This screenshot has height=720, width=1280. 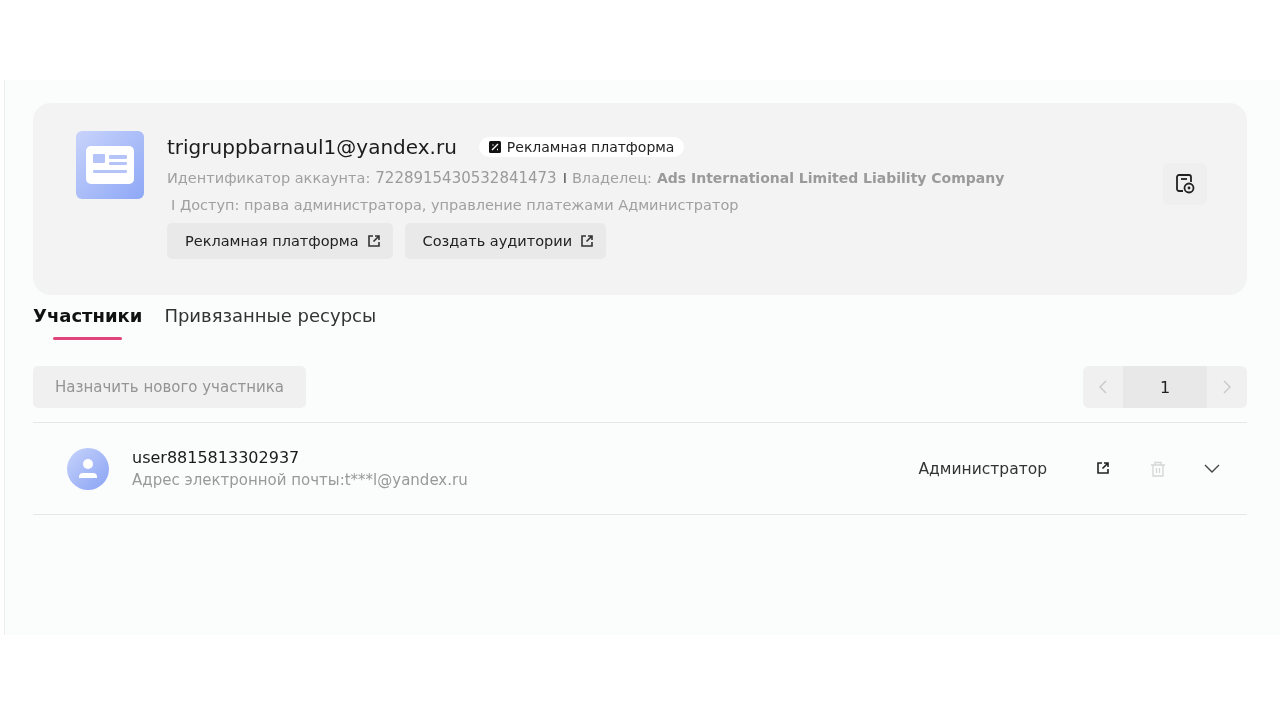 What do you see at coordinates (590, 147) in the screenshot?
I see `badge-label: Рекламная платформа` at bounding box center [590, 147].